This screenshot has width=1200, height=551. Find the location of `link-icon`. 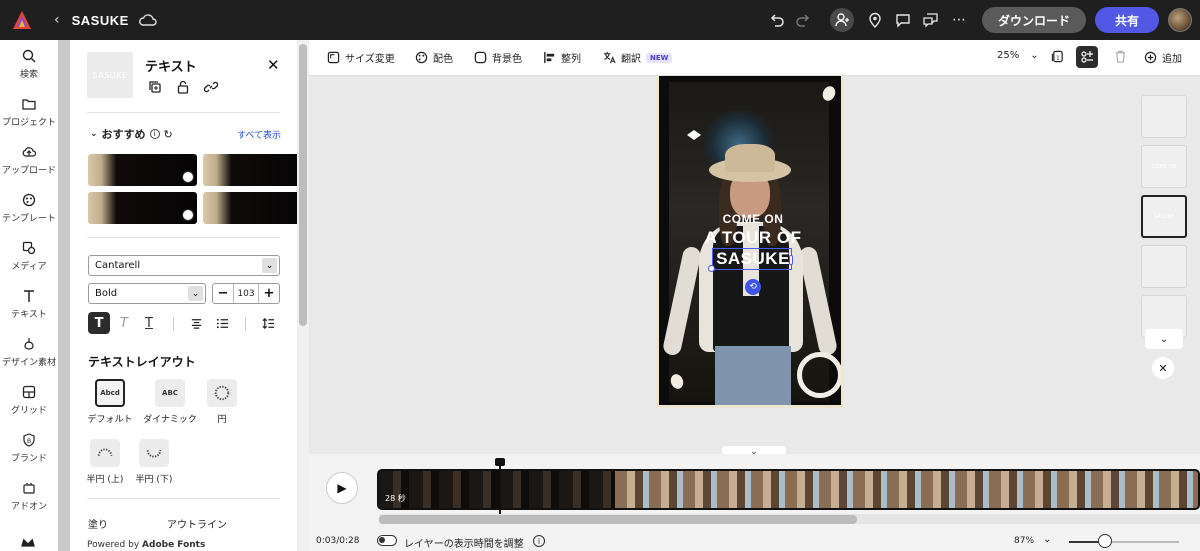

link-icon is located at coordinates (211, 87).